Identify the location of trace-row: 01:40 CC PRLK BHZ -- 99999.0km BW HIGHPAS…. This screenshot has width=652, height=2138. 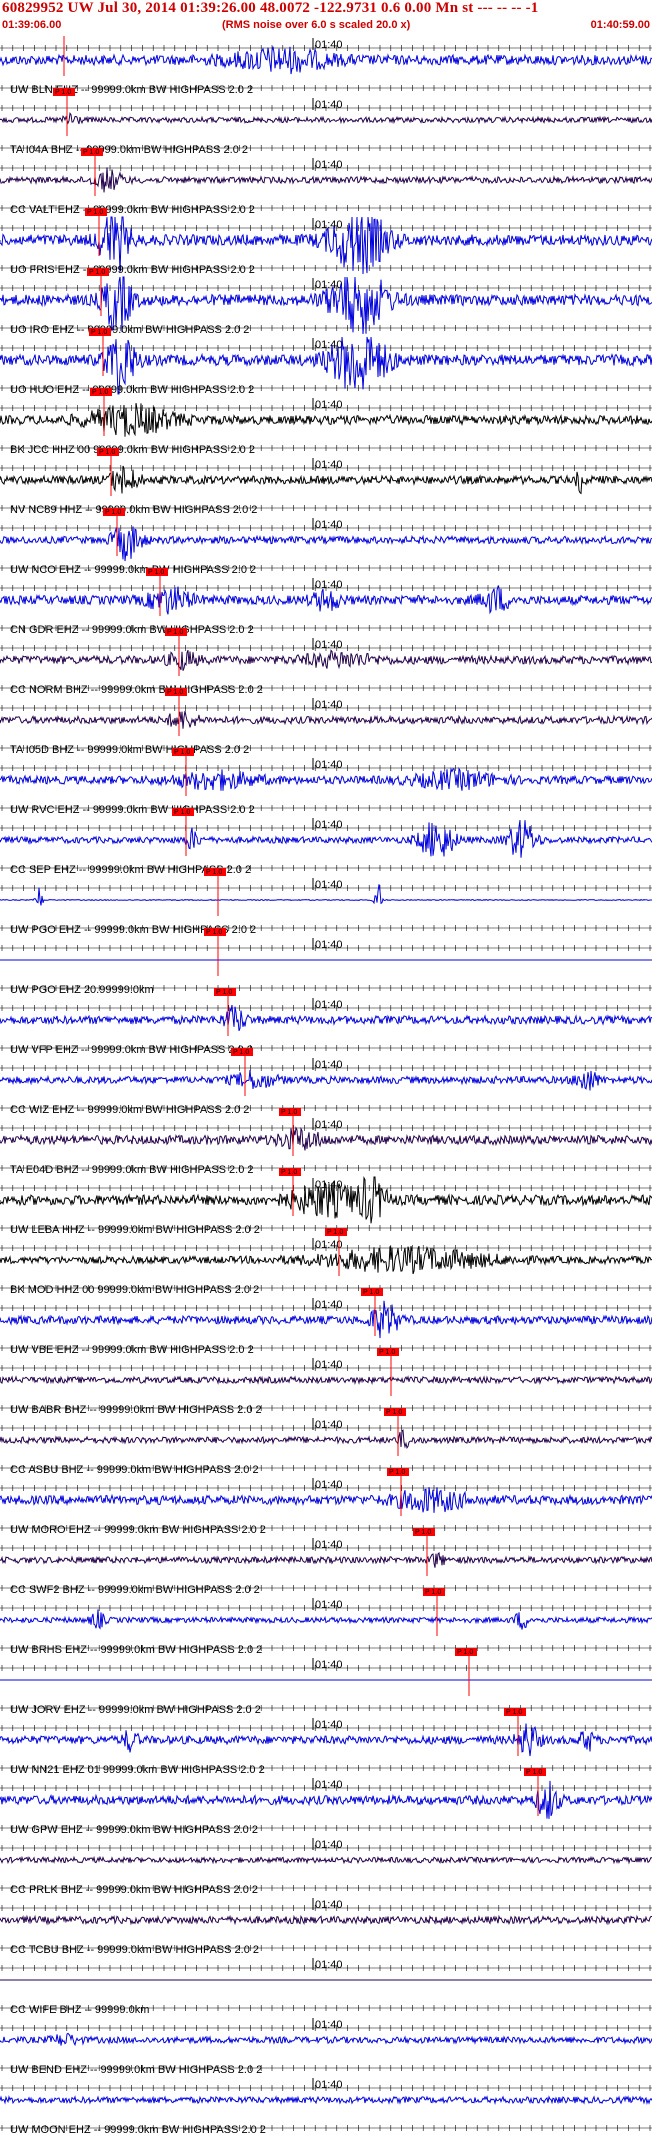
(326, 1867).